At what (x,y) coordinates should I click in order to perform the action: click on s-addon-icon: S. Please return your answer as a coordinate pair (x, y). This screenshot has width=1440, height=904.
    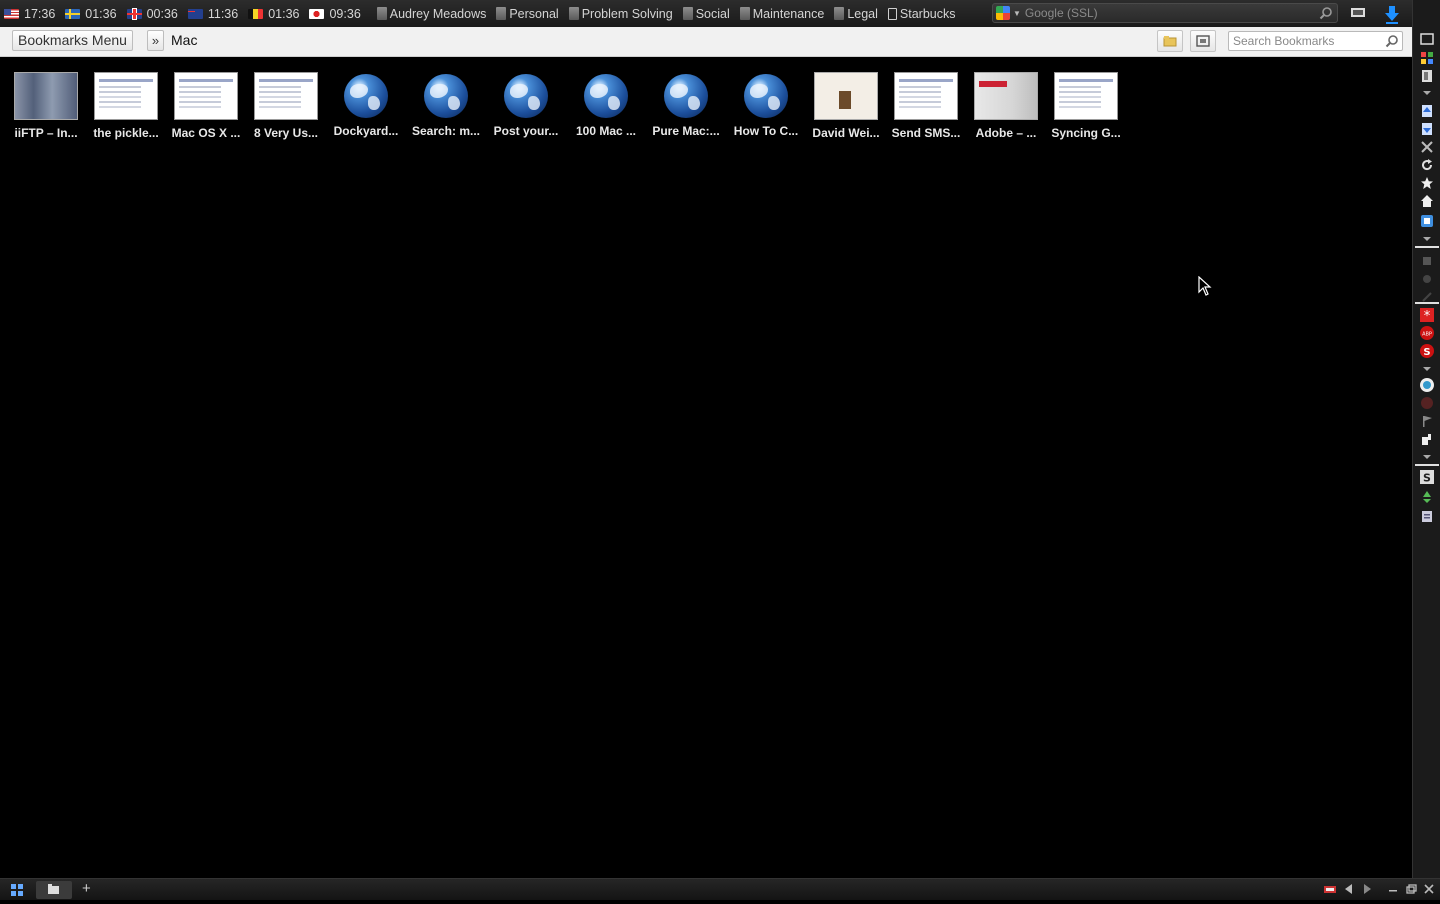
    Looking at the image, I should click on (1427, 477).